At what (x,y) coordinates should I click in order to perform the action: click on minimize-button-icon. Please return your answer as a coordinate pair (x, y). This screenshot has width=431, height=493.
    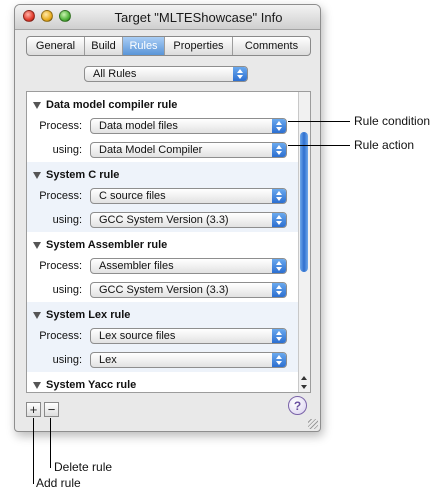
    Looking at the image, I should click on (47, 16).